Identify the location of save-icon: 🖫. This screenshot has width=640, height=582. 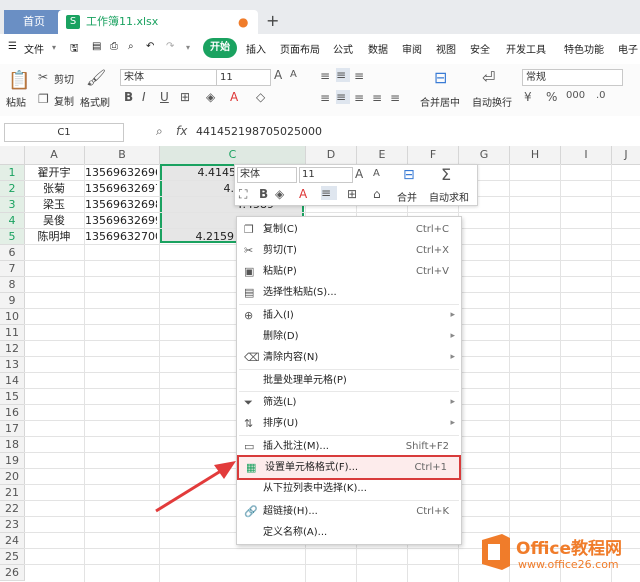
(74, 49).